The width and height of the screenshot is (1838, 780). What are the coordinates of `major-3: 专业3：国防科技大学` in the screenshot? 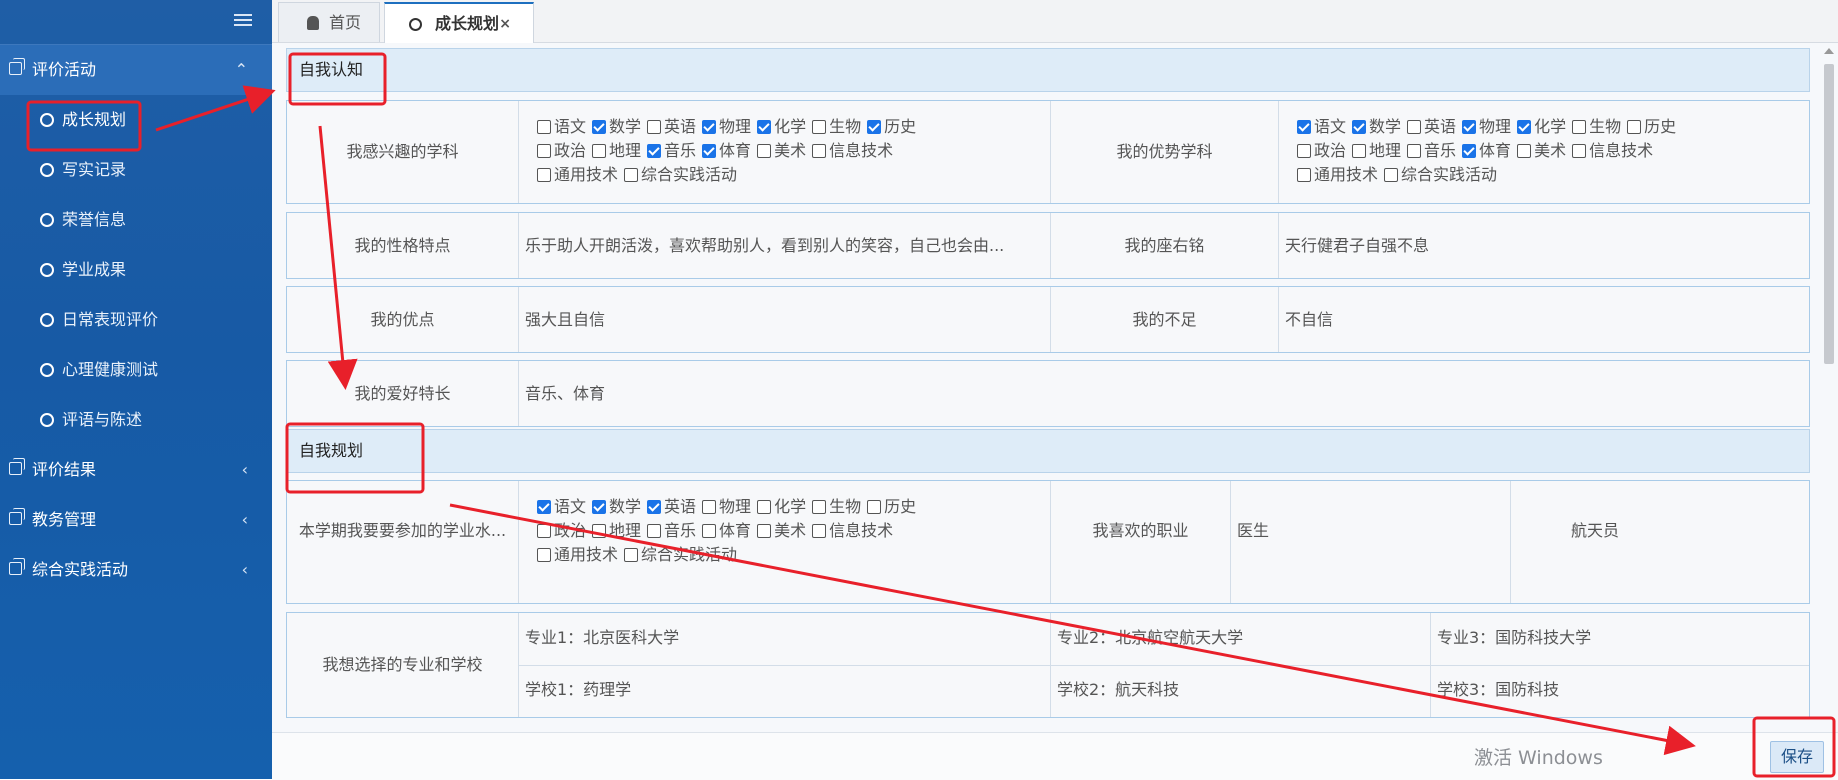 It's located at (1620, 639).